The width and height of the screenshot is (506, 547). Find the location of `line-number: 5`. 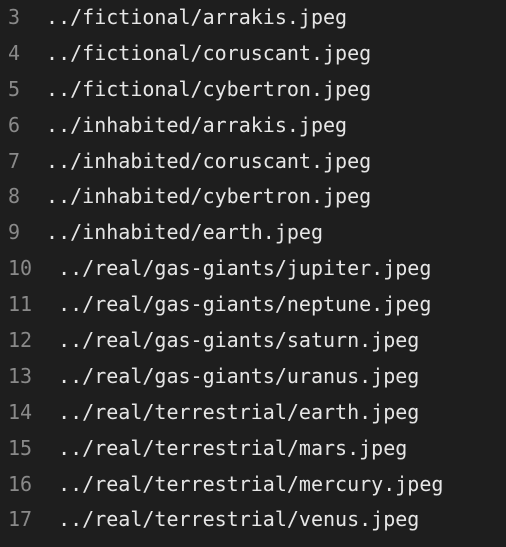

line-number: 5 is located at coordinates (14, 88).